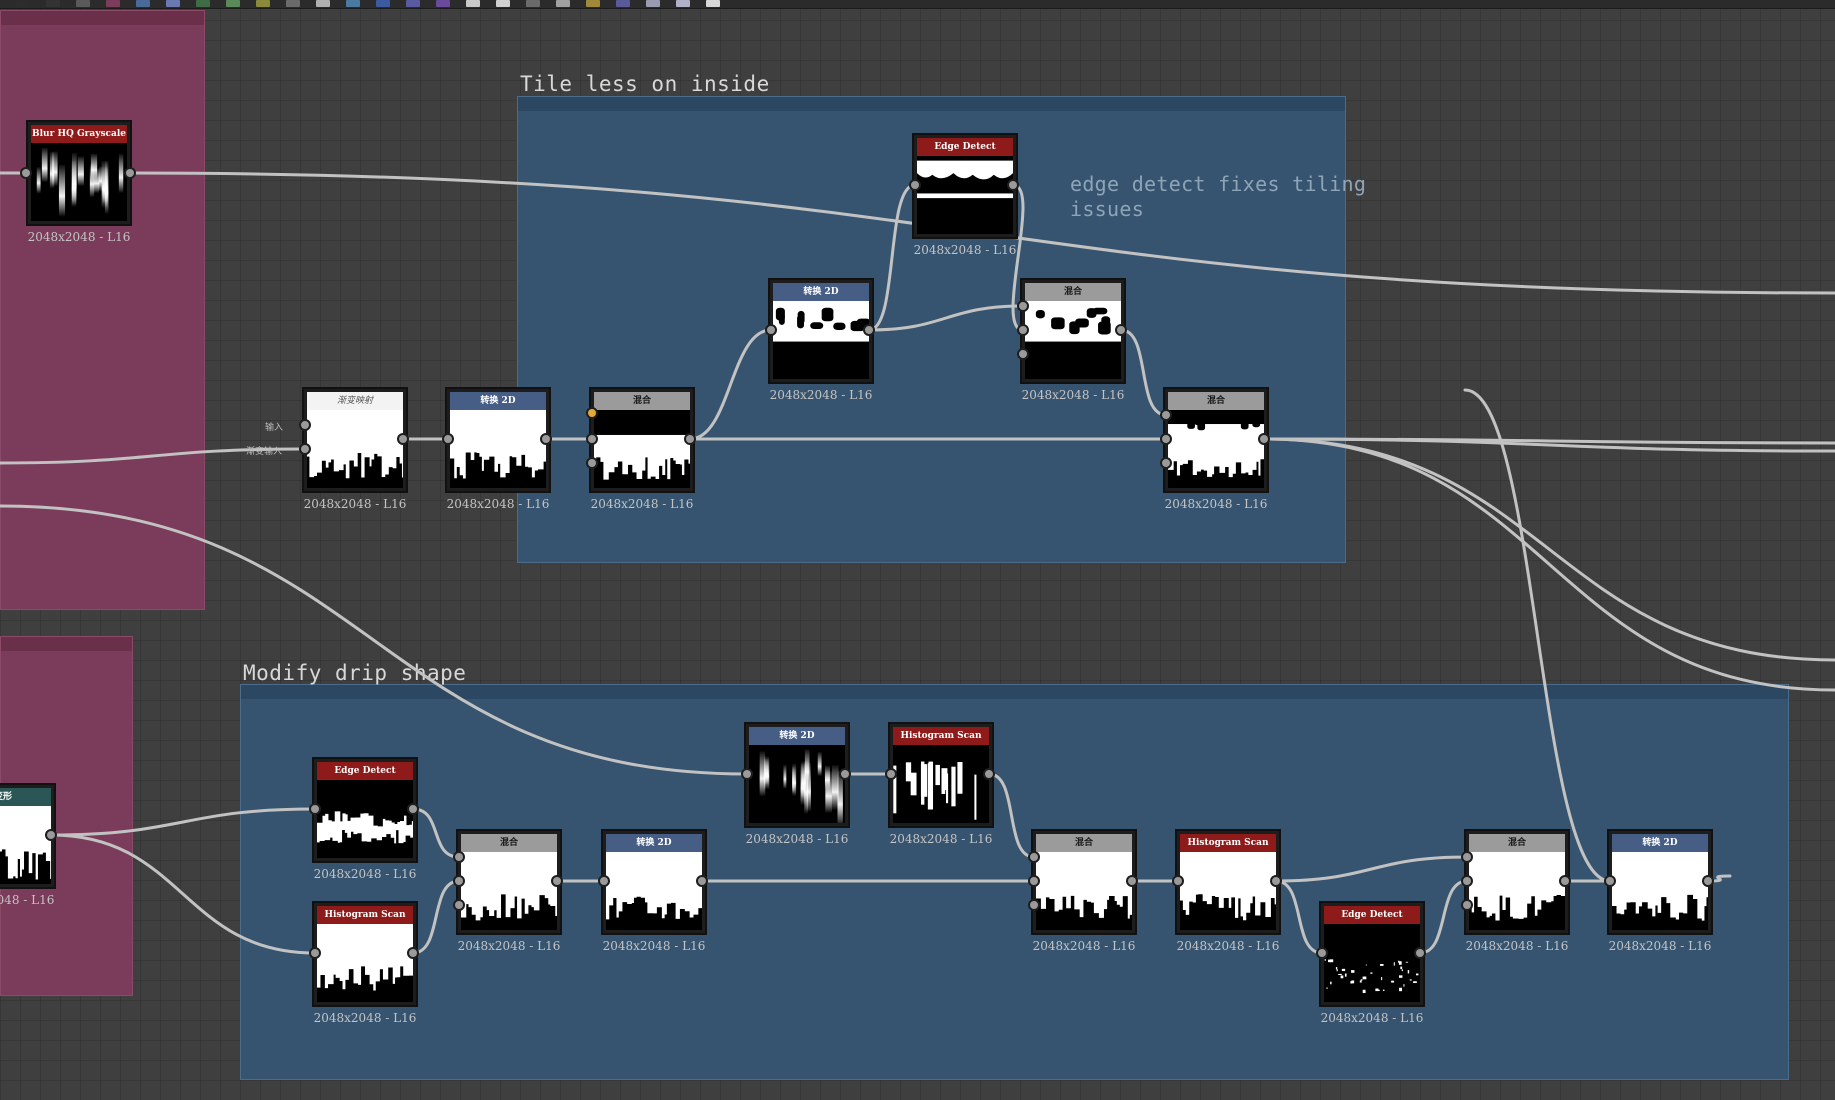 This screenshot has height=1100, width=1835. I want to click on node-n15: Histogram Scan, so click(941, 775).